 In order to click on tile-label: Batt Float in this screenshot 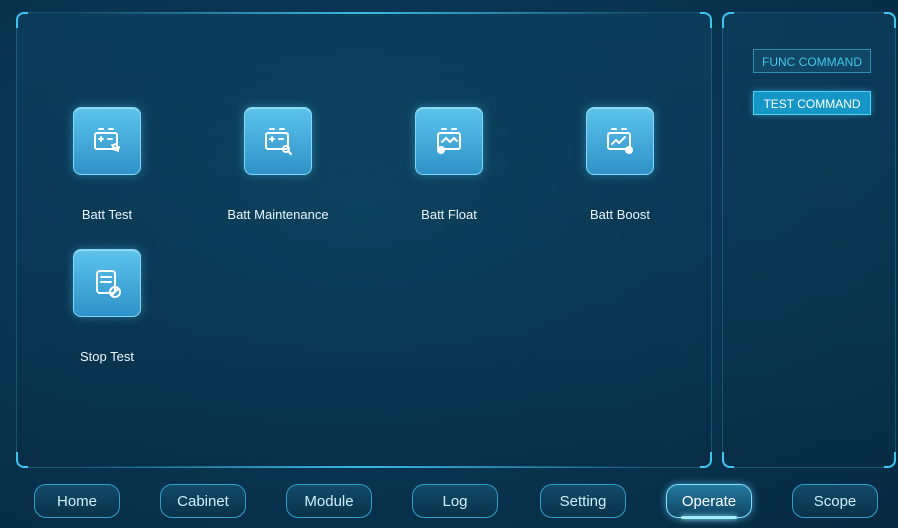, I will do `click(449, 214)`.